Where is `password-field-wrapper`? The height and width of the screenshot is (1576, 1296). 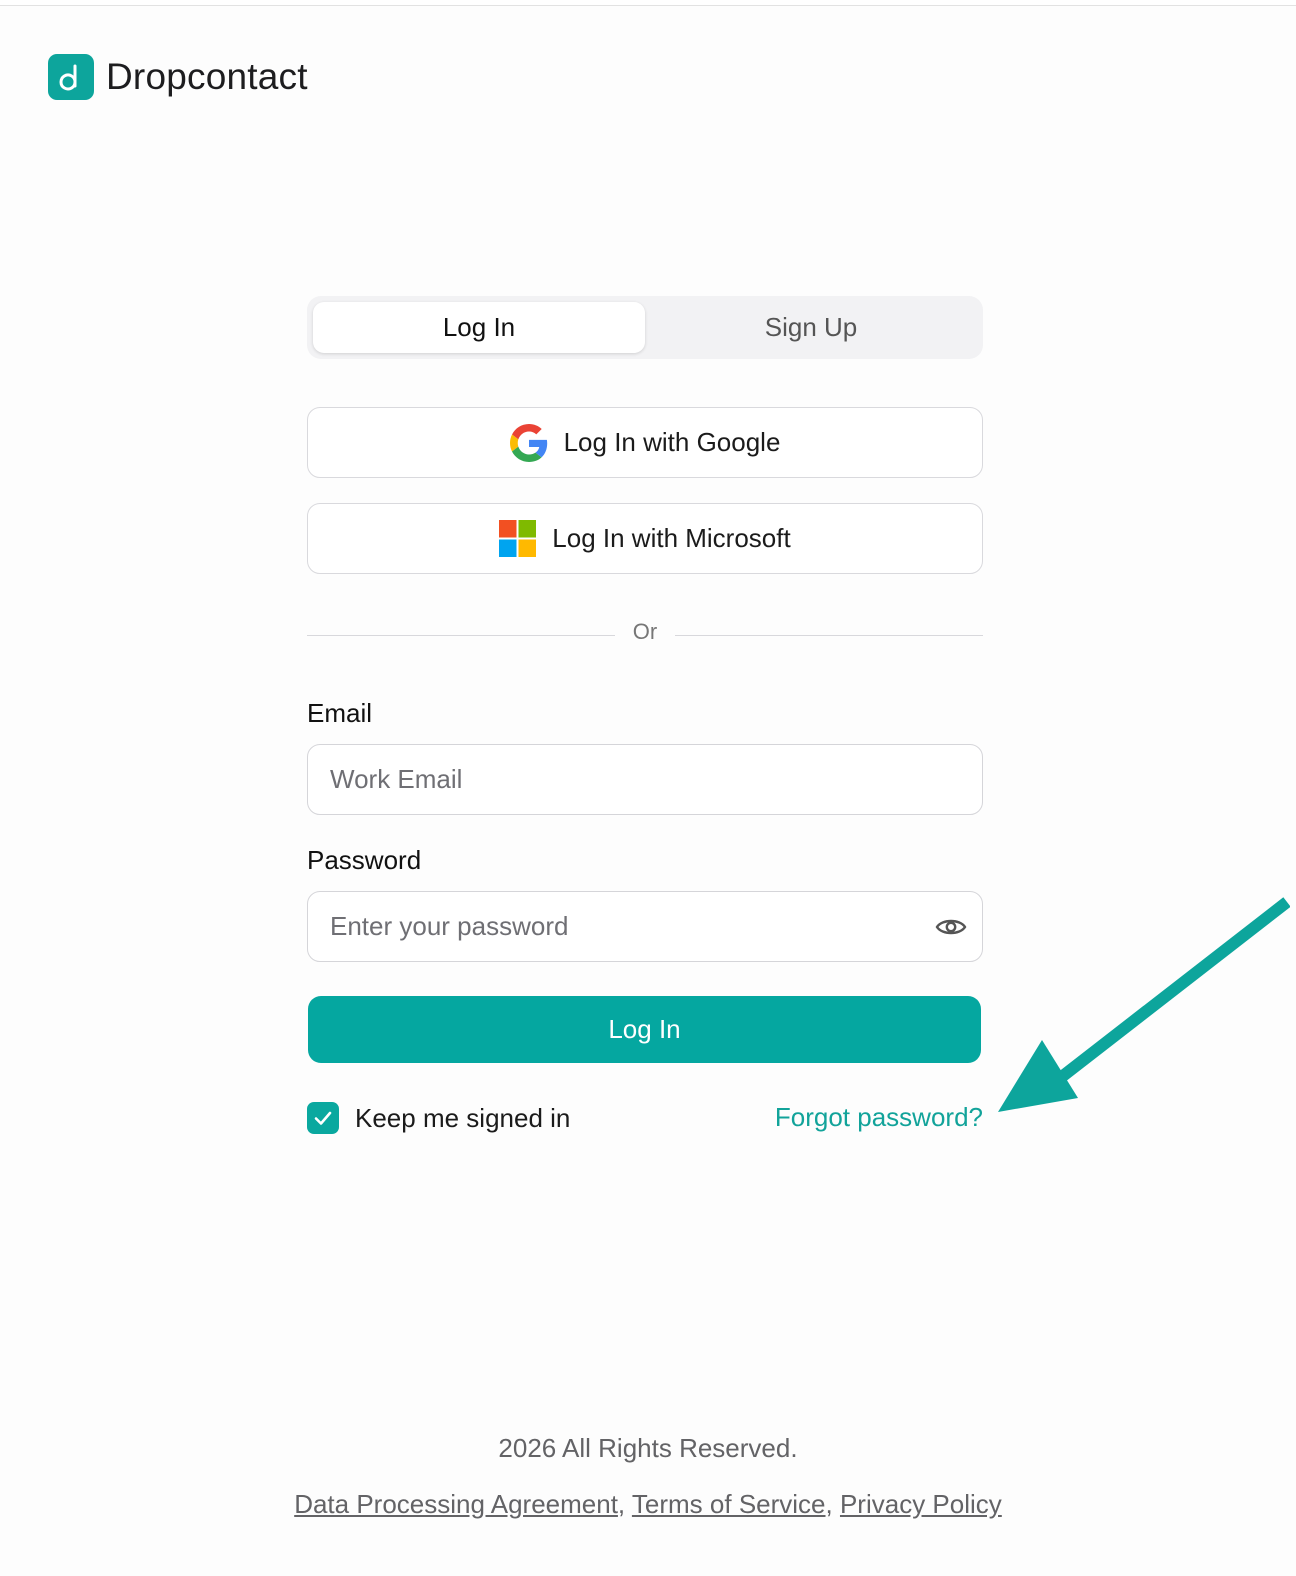
password-field-wrapper is located at coordinates (645, 926).